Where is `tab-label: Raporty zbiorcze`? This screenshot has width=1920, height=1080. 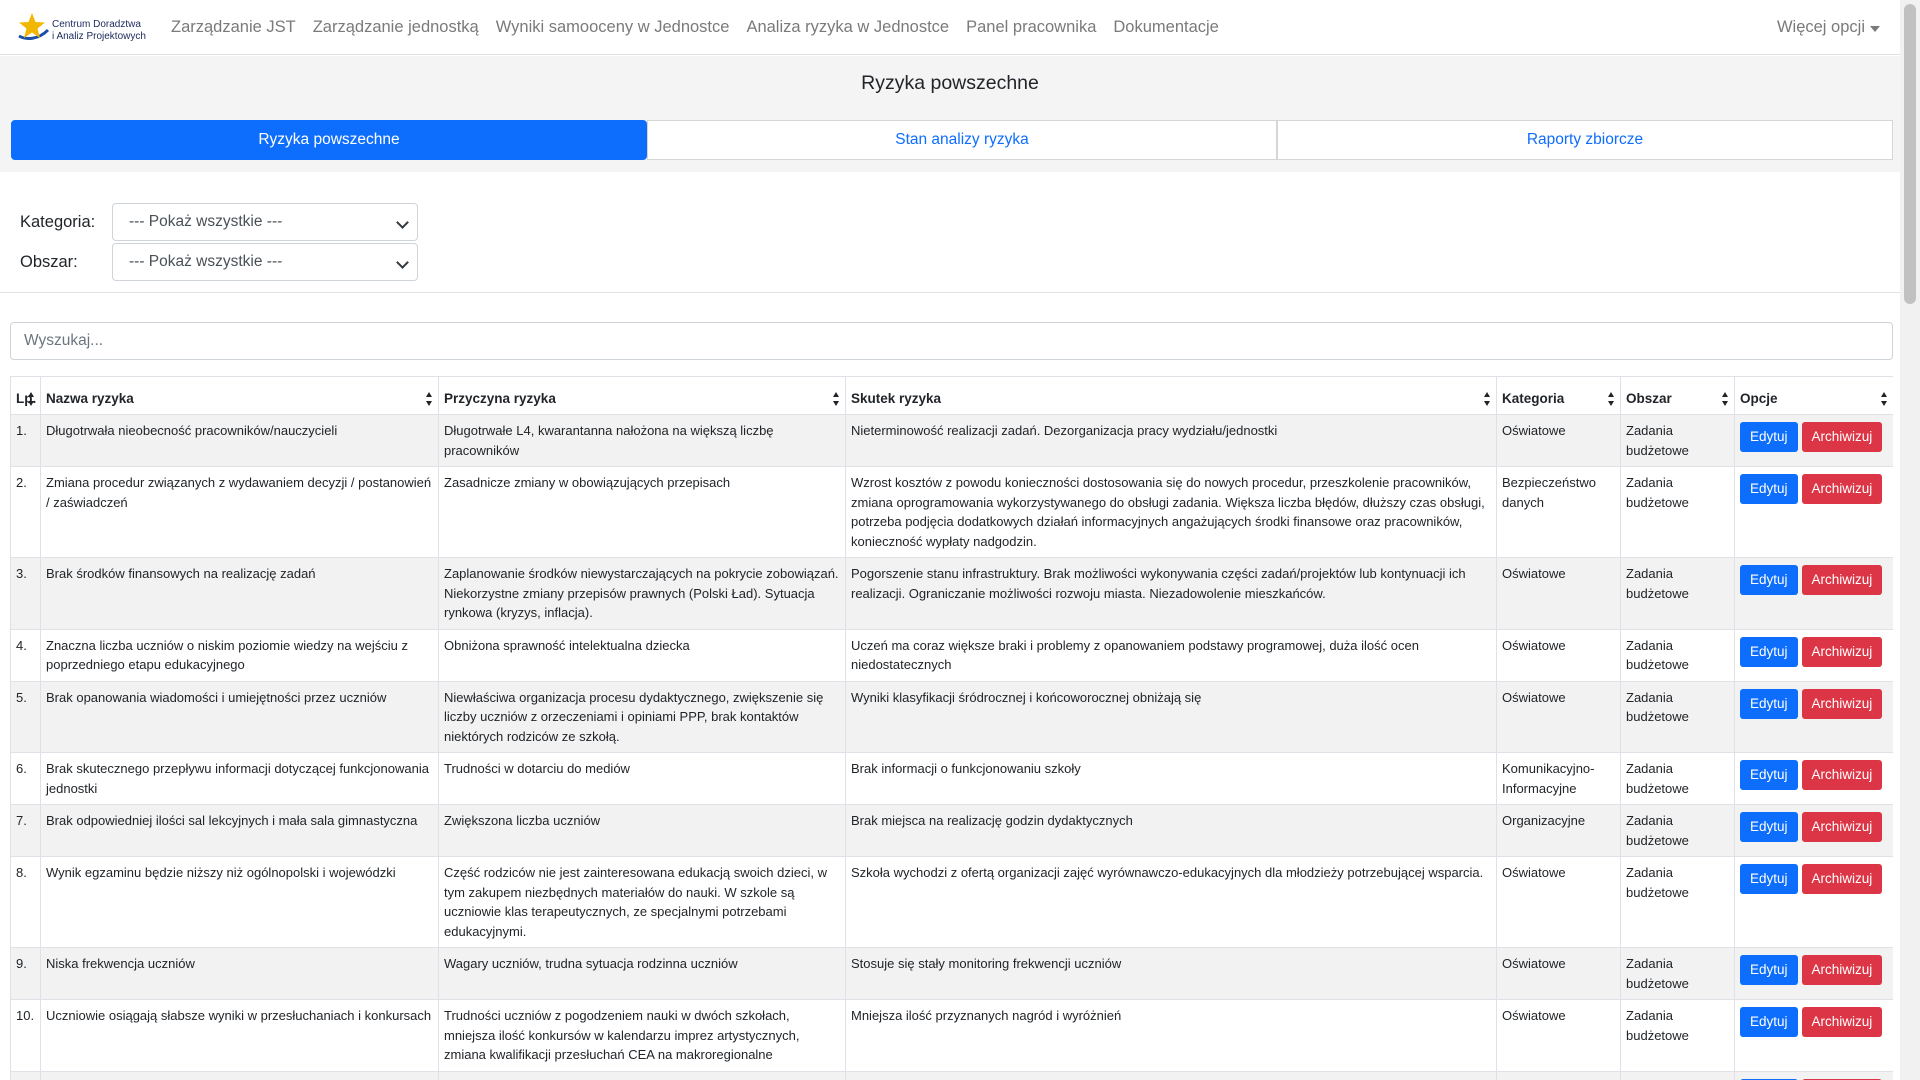 tab-label: Raporty zbiorcze is located at coordinates (1585, 139).